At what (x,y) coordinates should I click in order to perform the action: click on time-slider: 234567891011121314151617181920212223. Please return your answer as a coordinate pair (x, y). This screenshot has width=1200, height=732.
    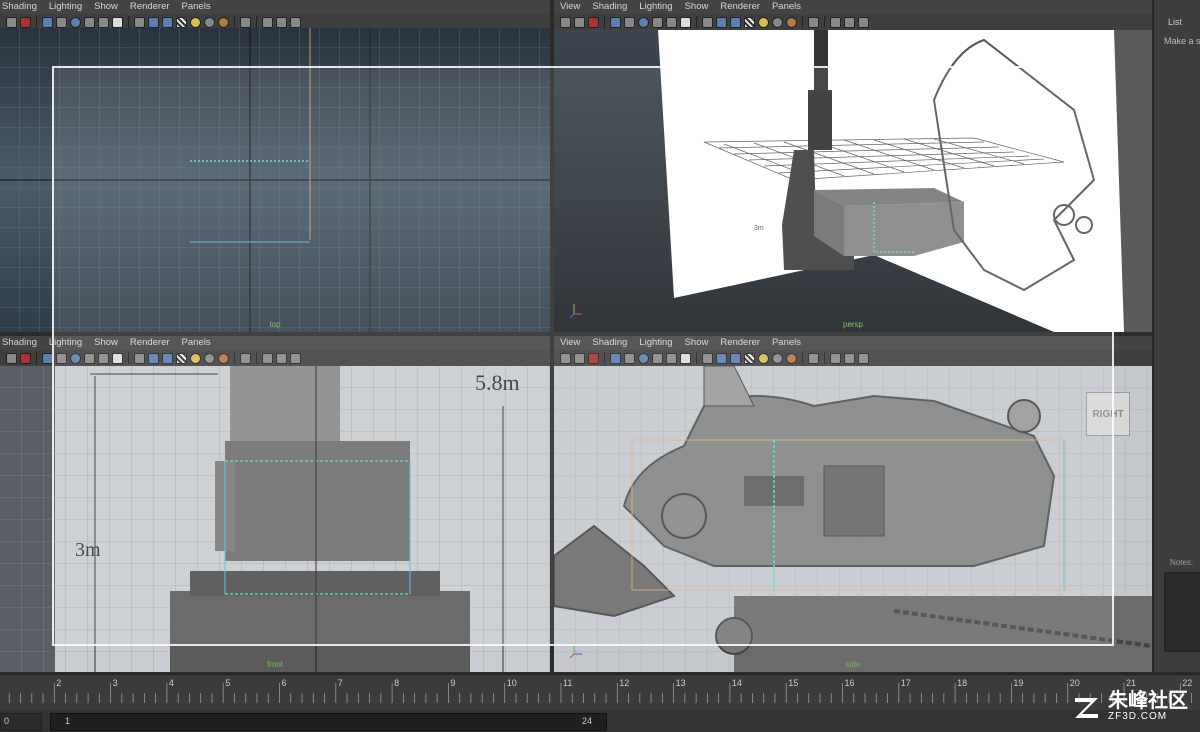
    Looking at the image, I should click on (600, 692).